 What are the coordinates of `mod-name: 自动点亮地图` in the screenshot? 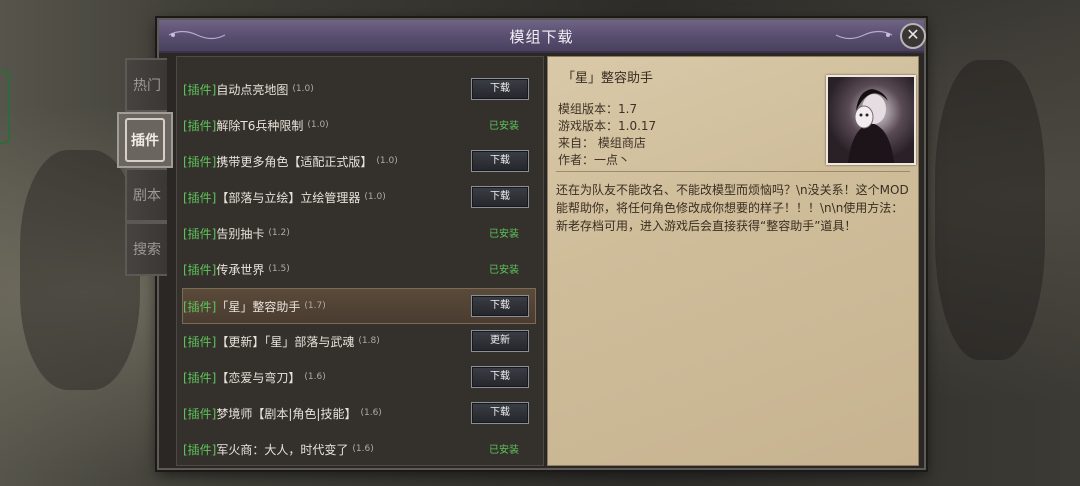 It's located at (252, 89).